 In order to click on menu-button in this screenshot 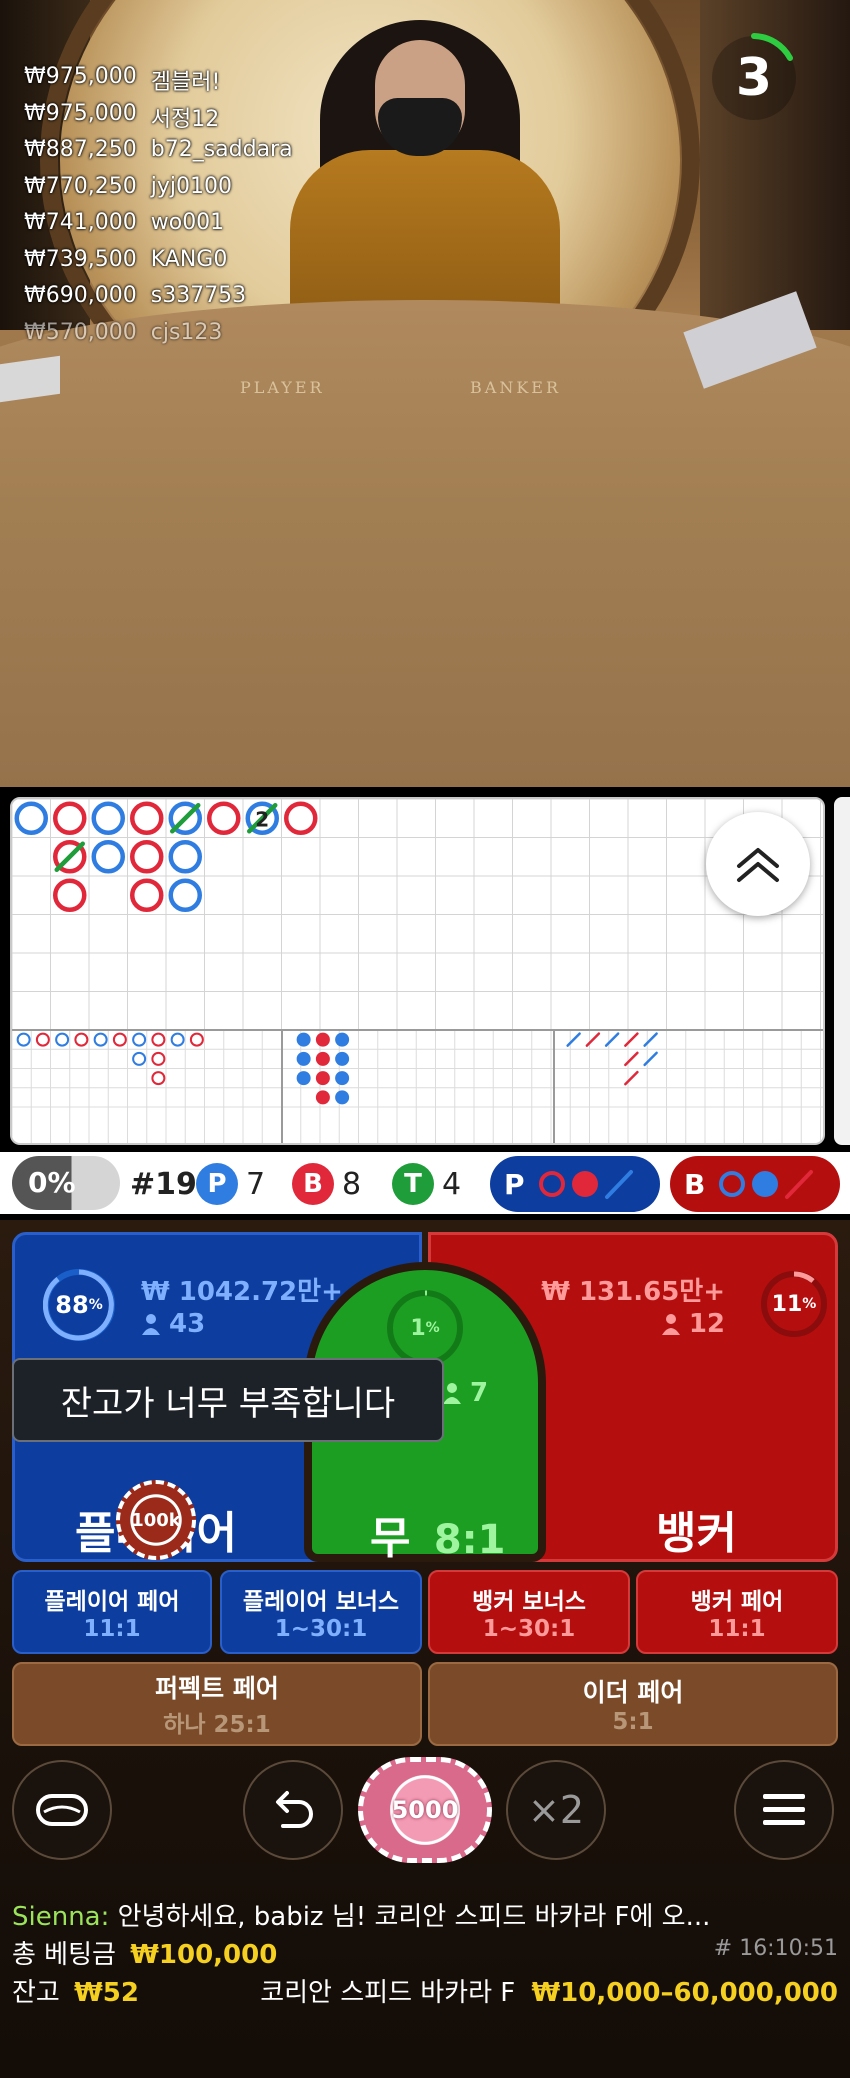, I will do `click(784, 1810)`.